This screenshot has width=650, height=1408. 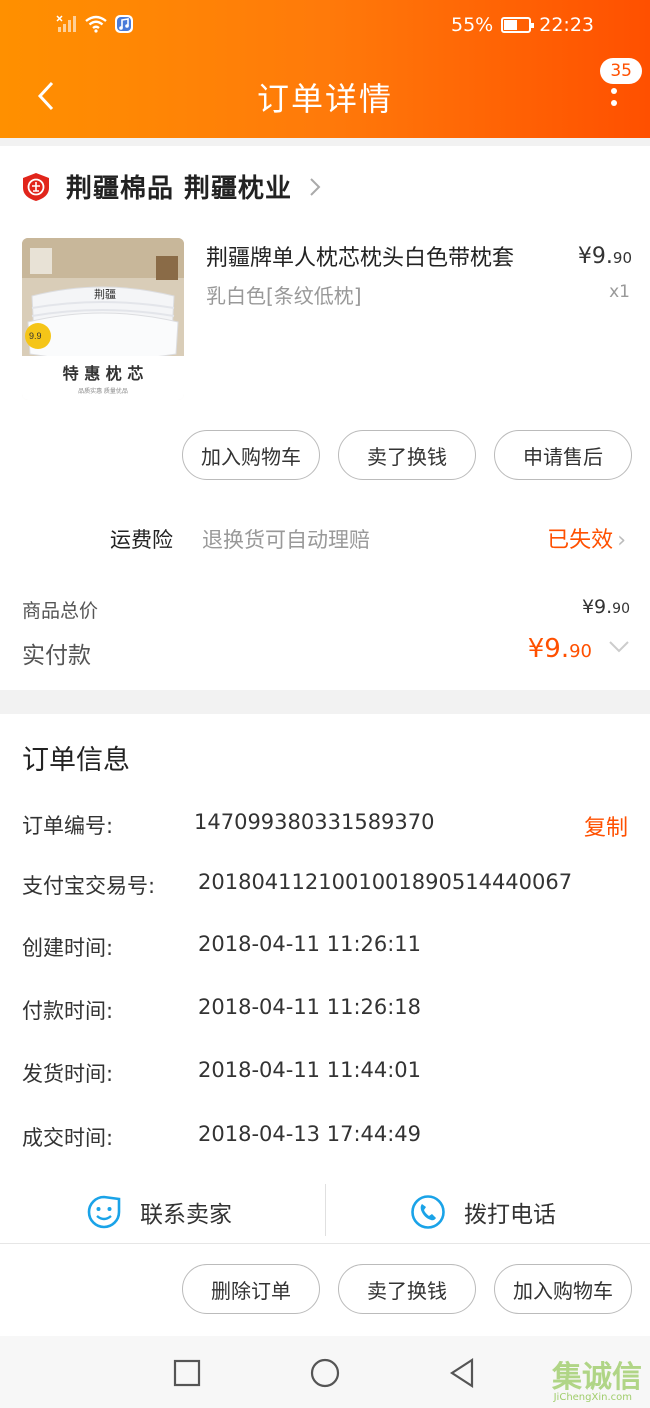 I want to click on chevron-right-icon, so click(x=315, y=186).